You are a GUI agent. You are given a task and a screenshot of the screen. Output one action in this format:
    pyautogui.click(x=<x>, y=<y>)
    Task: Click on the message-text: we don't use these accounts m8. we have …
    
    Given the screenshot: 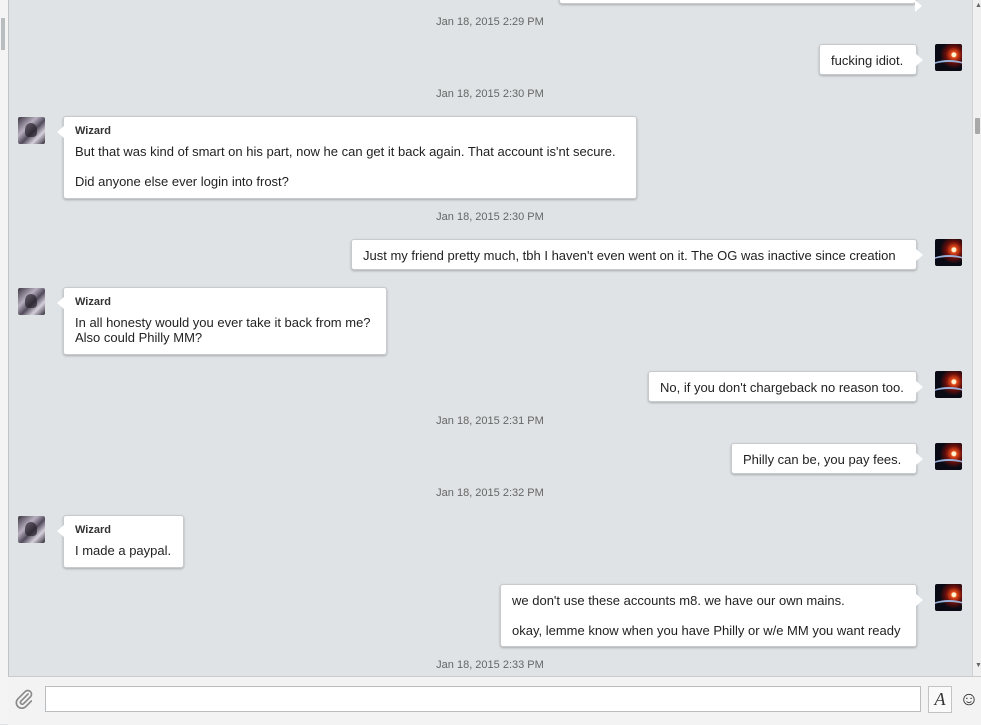 What is the action you would take?
    pyautogui.click(x=678, y=600)
    